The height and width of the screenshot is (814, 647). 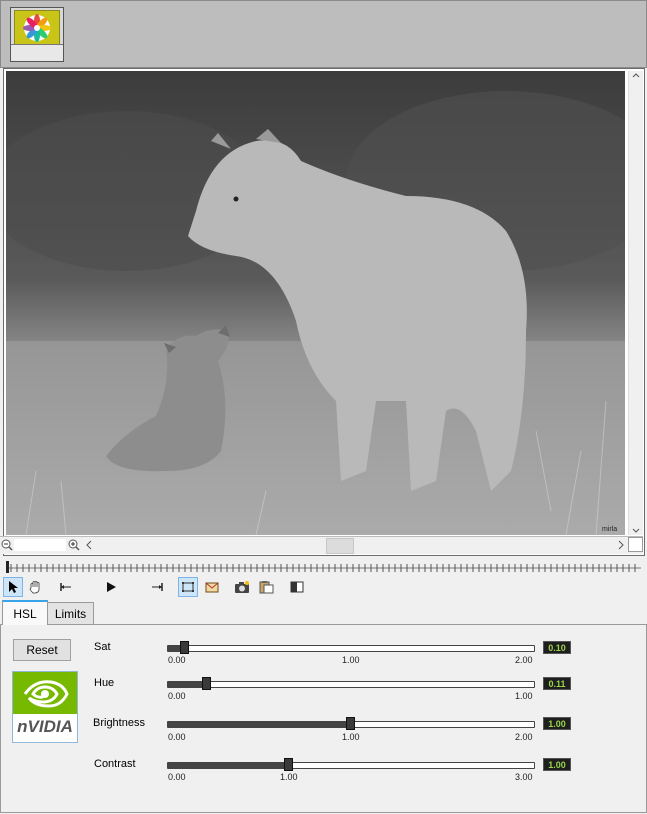 I want to click on contrast-value: 1.00, so click(x=557, y=764).